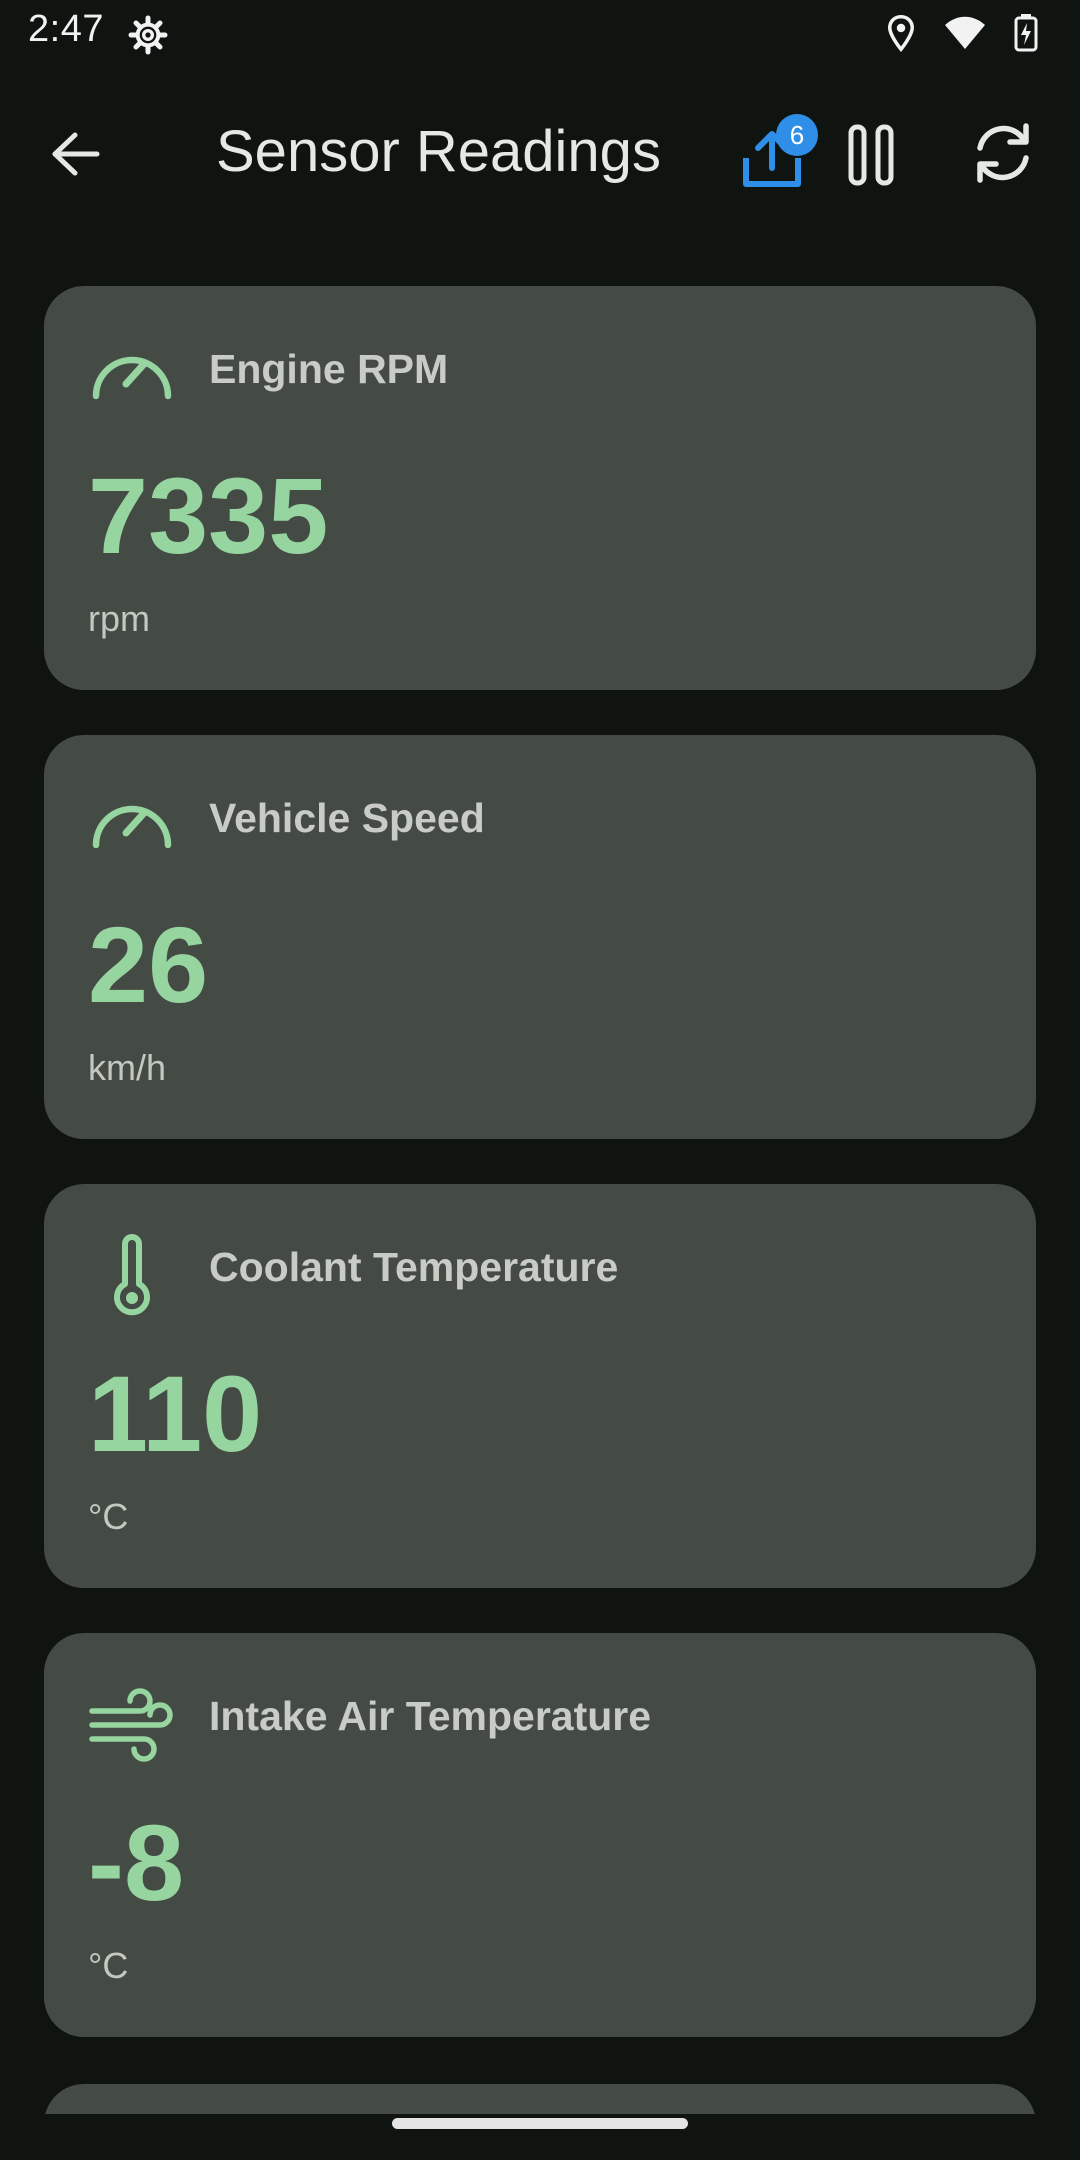  Describe the element at coordinates (438, 151) in the screenshot. I see `page-title: Sensor Readings` at that location.